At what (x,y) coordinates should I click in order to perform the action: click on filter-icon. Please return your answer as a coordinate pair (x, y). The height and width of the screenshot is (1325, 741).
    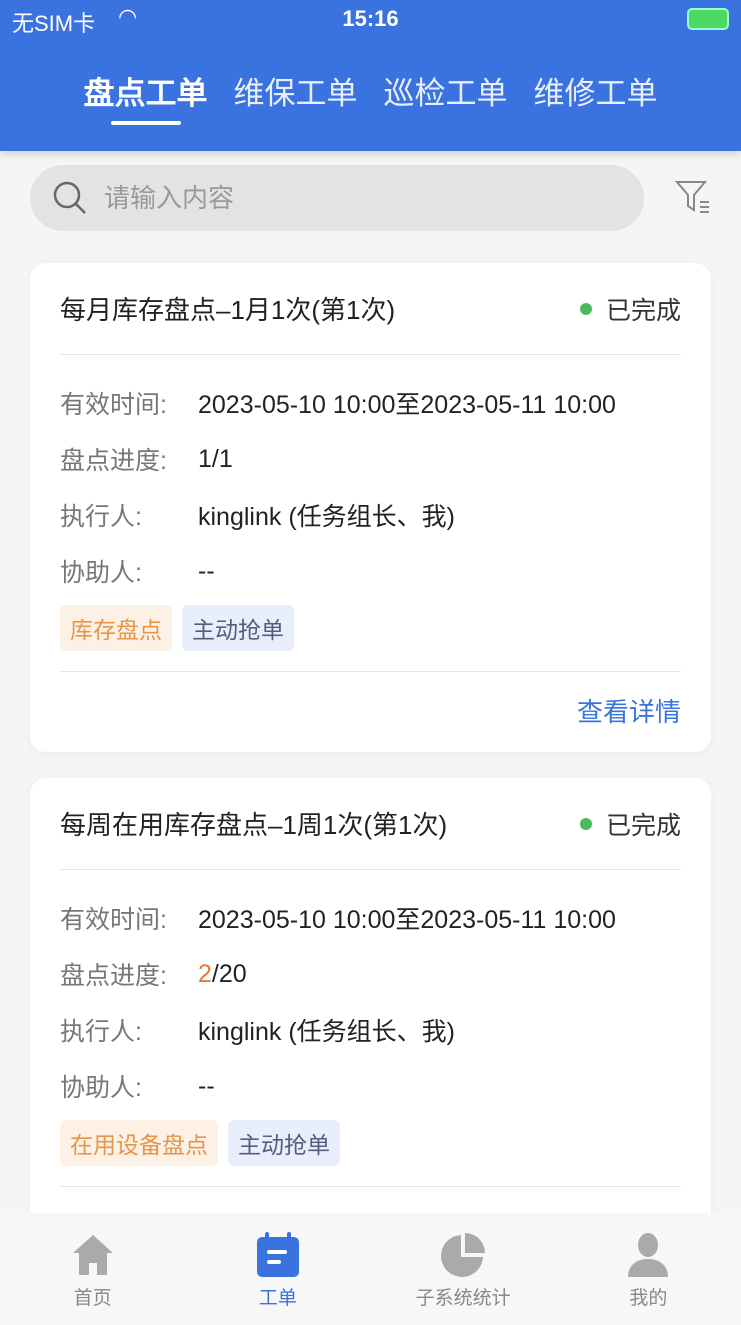
    Looking at the image, I should click on (693, 197).